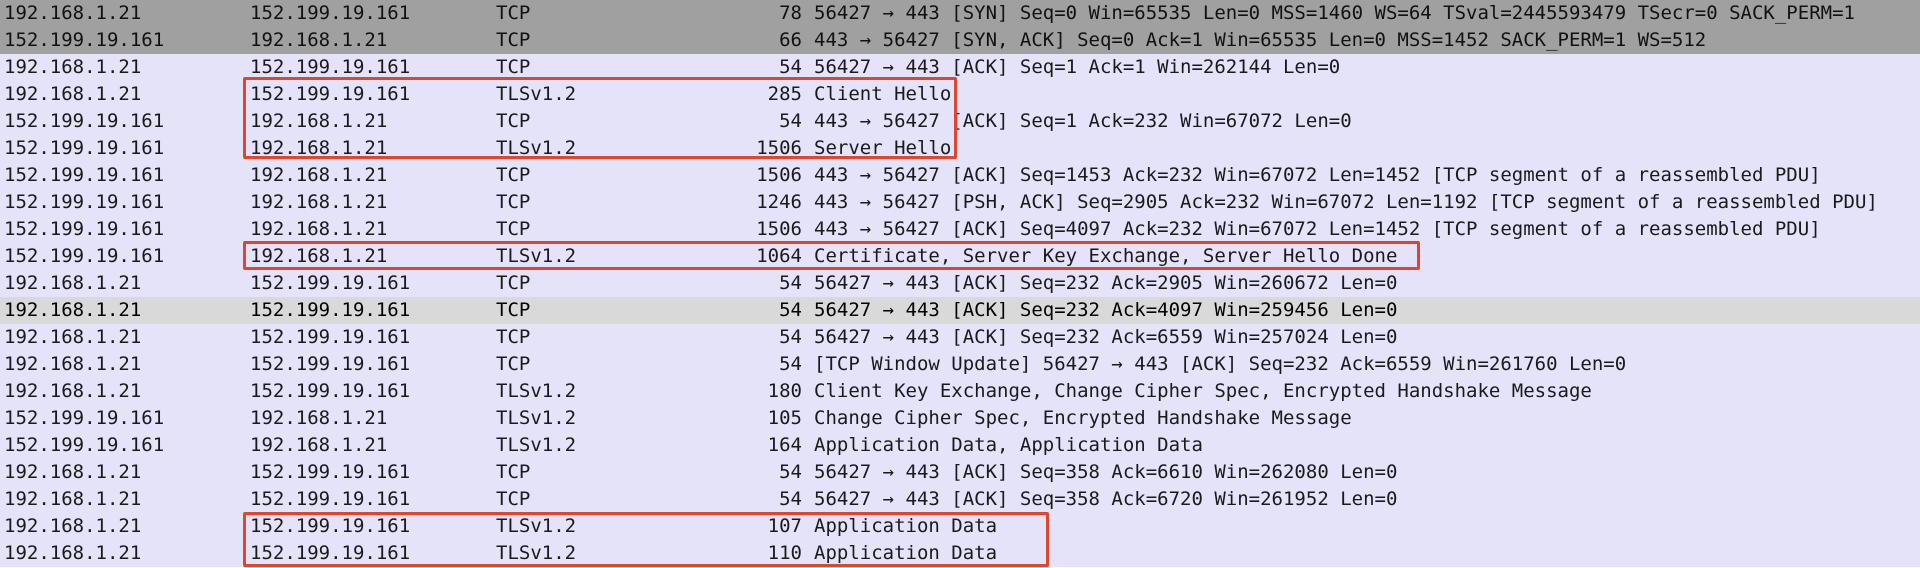 The width and height of the screenshot is (1920, 568). Describe the element at coordinates (790, 13) in the screenshot. I see `length-cell: 78` at that location.